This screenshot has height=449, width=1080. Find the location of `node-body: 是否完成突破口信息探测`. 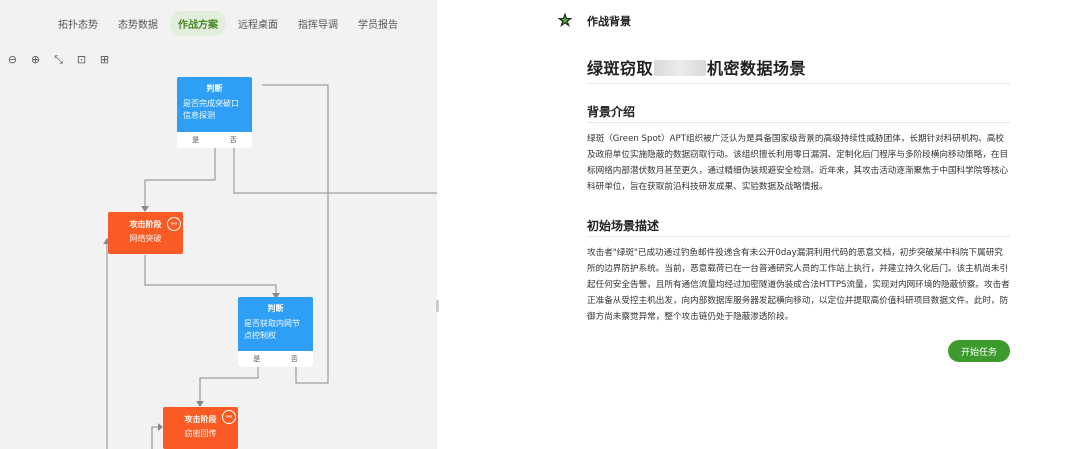

node-body: 是否完成突破口信息探测 is located at coordinates (211, 109).